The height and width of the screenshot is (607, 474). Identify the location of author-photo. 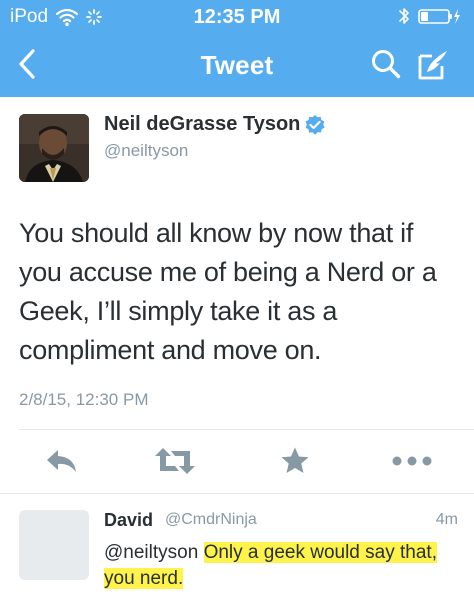
(54, 148).